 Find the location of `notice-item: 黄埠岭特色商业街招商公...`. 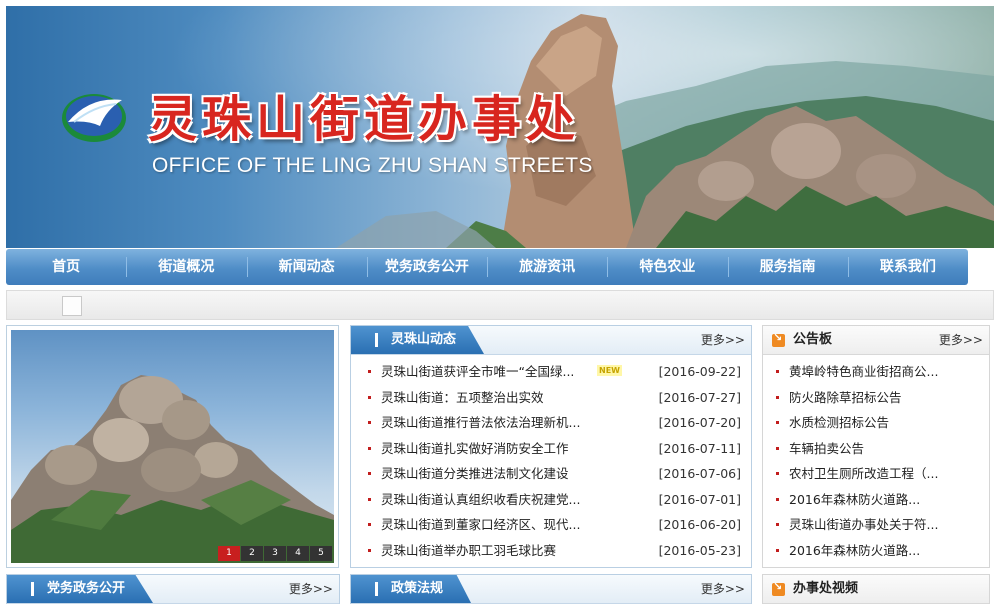

notice-item: 黄埠岭特色商业街招商公... is located at coordinates (876, 372).